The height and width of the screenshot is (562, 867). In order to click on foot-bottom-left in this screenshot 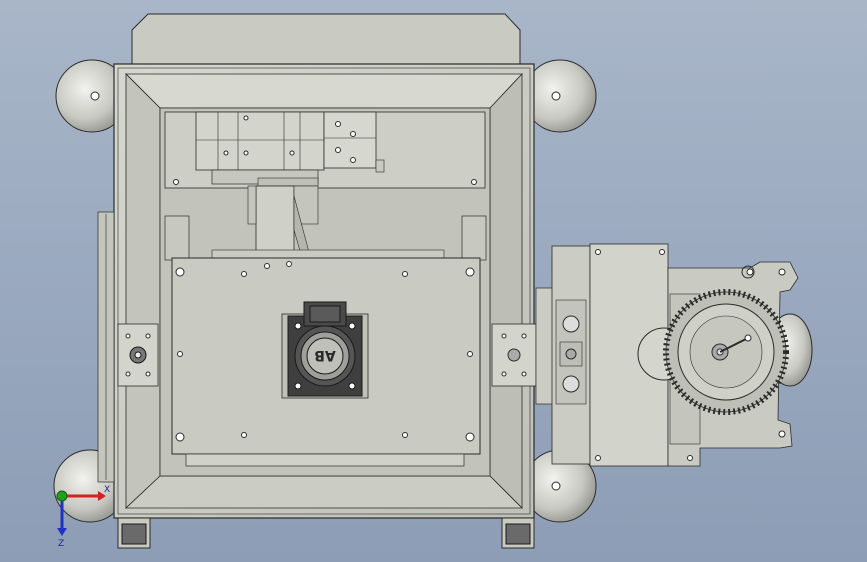, I will do `click(134, 533)`.